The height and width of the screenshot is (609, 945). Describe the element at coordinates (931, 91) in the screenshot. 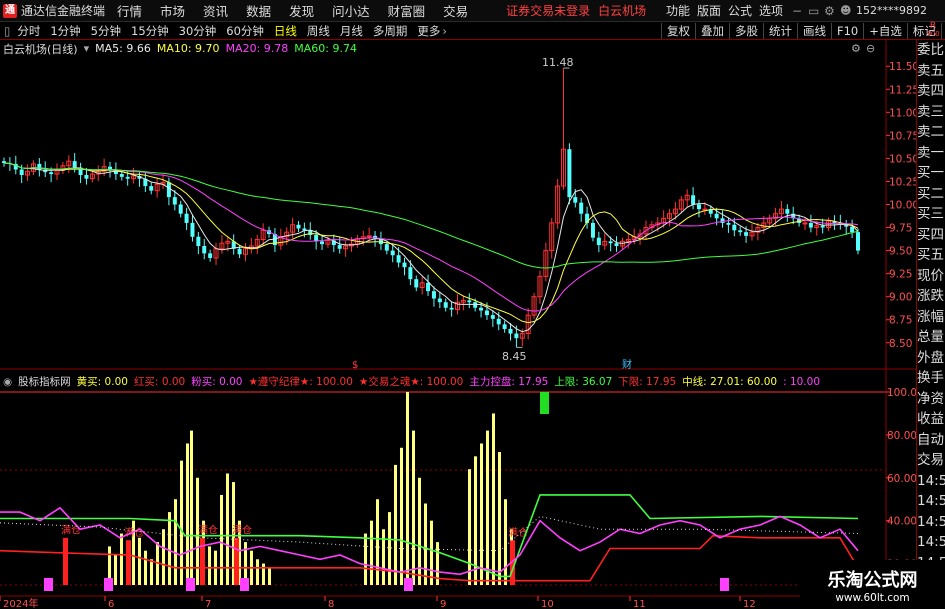

I see `sidebar-item: 卖四` at that location.